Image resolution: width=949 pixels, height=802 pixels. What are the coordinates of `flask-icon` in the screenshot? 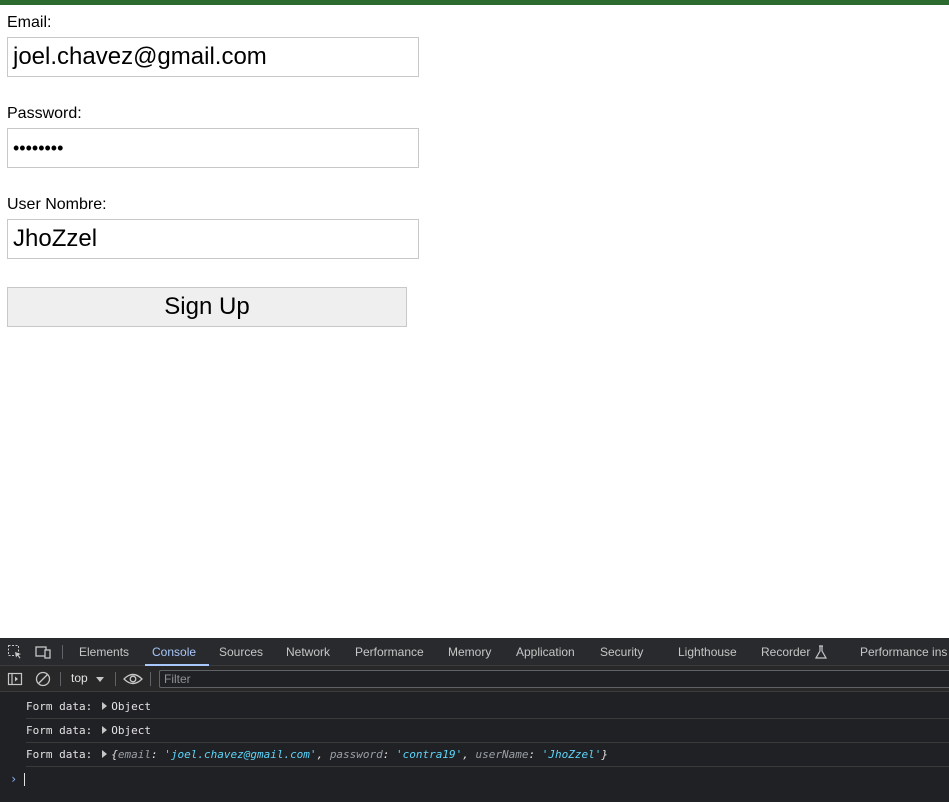 It's located at (822, 652).